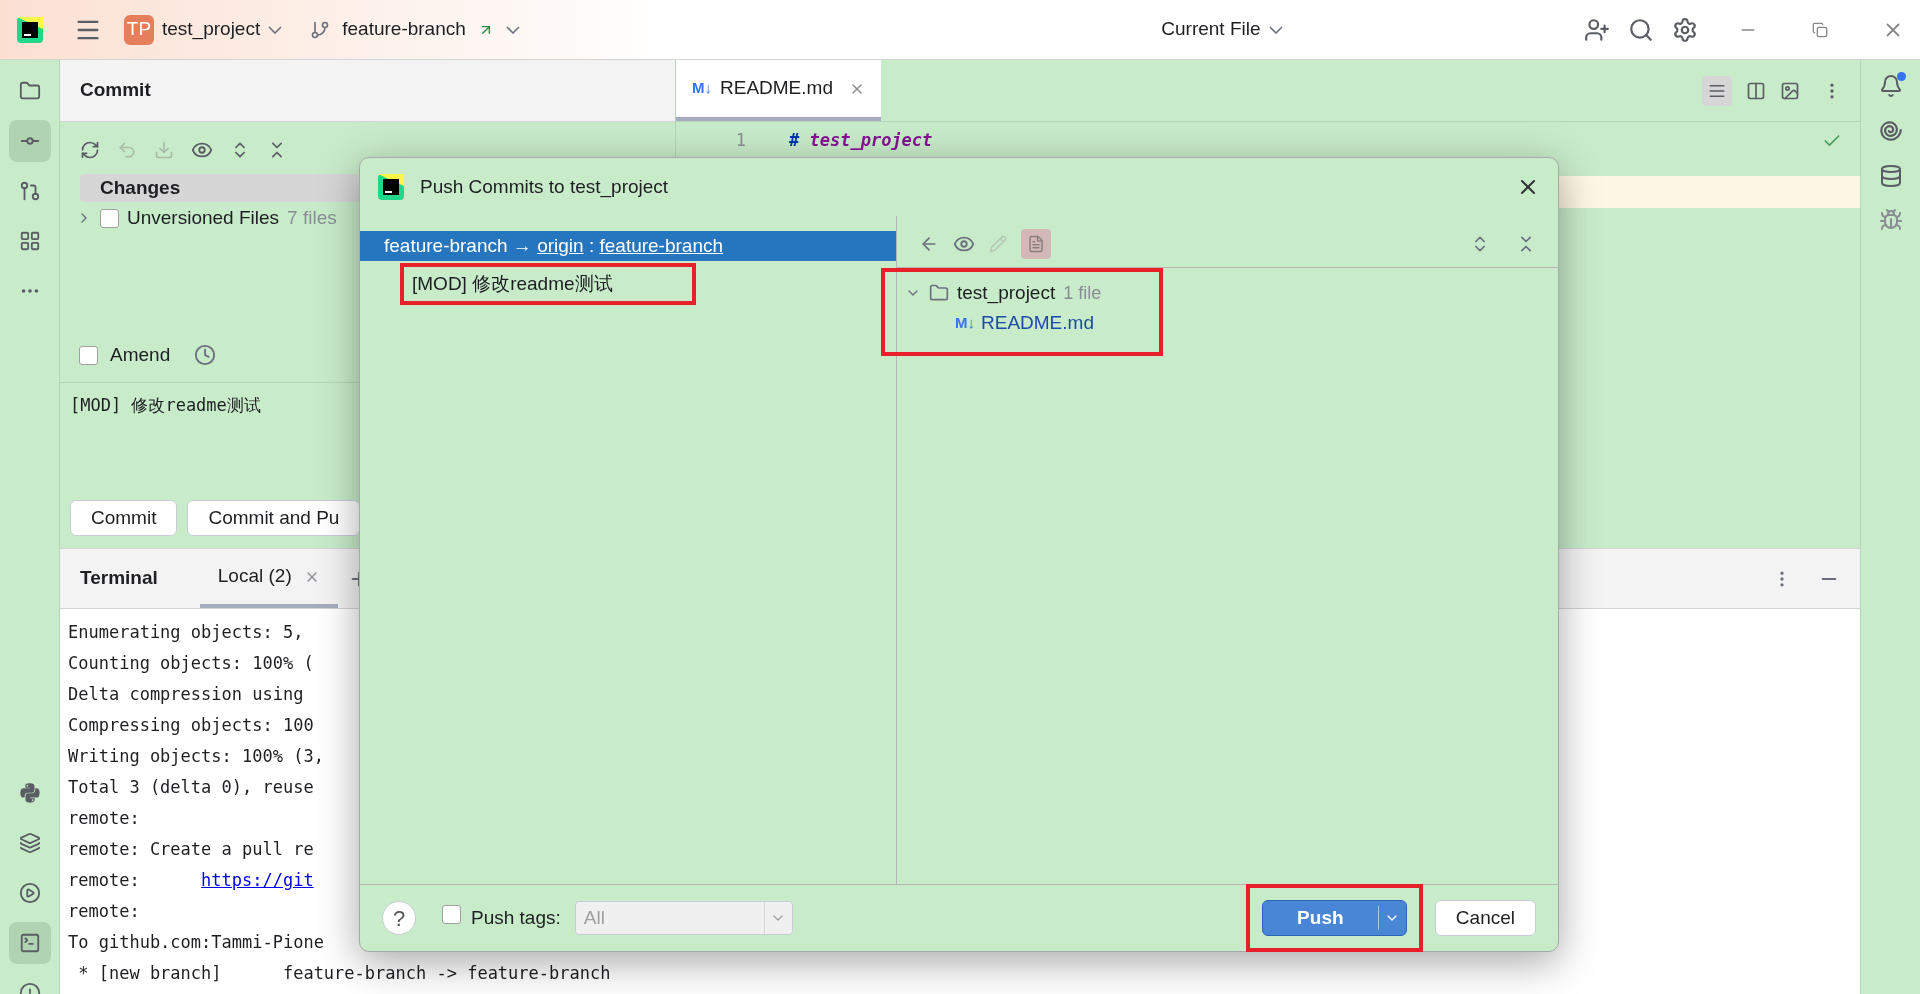  I want to click on project-selector: test_project, so click(222, 29).